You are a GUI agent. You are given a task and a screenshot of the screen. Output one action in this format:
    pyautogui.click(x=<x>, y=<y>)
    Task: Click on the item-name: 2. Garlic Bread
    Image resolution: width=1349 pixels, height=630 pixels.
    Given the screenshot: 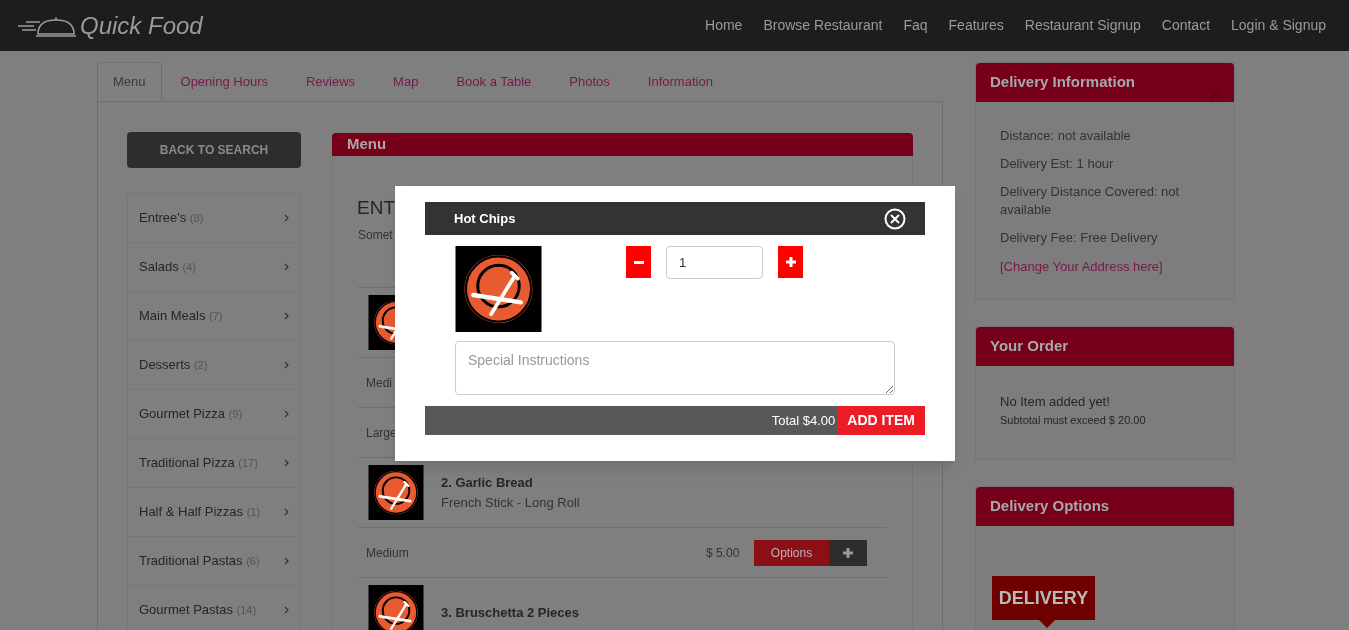 What is the action you would take?
    pyautogui.click(x=487, y=483)
    